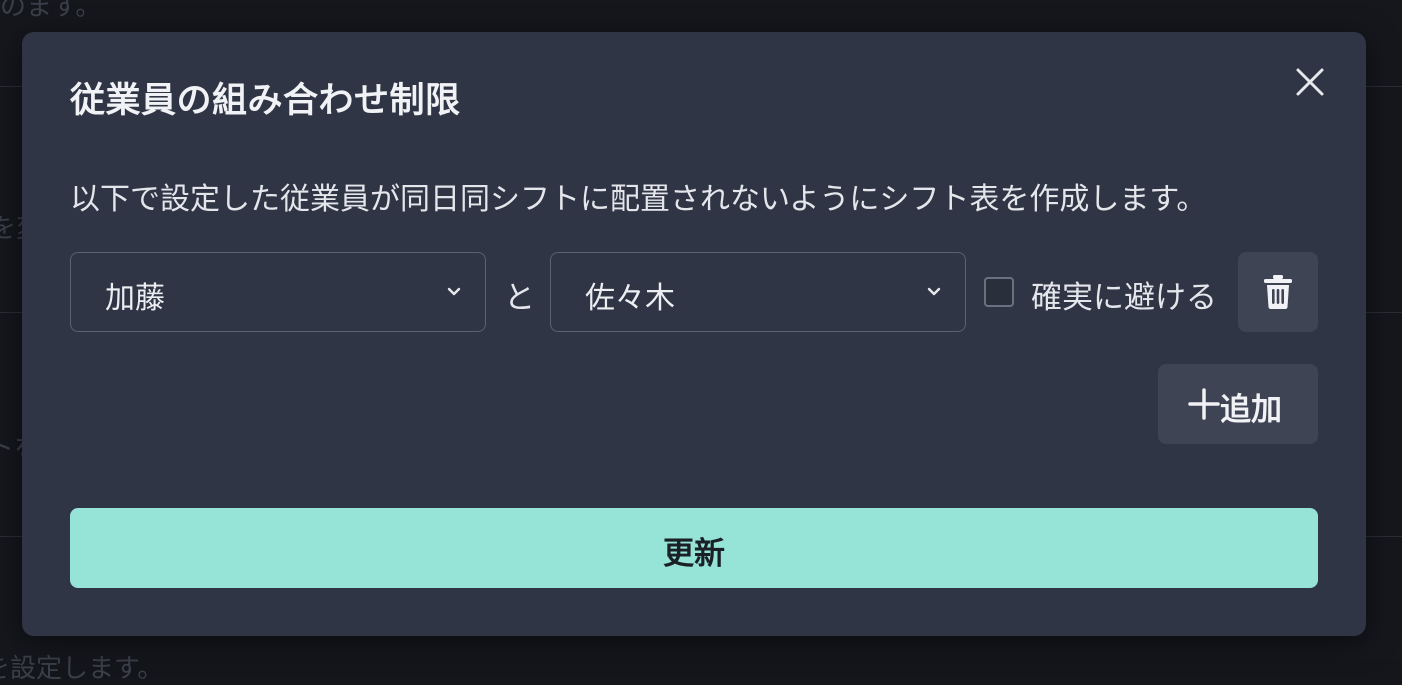 This screenshot has height=685, width=1402. Describe the element at coordinates (1251, 406) in the screenshot. I see `add-button-label: 追加` at that location.